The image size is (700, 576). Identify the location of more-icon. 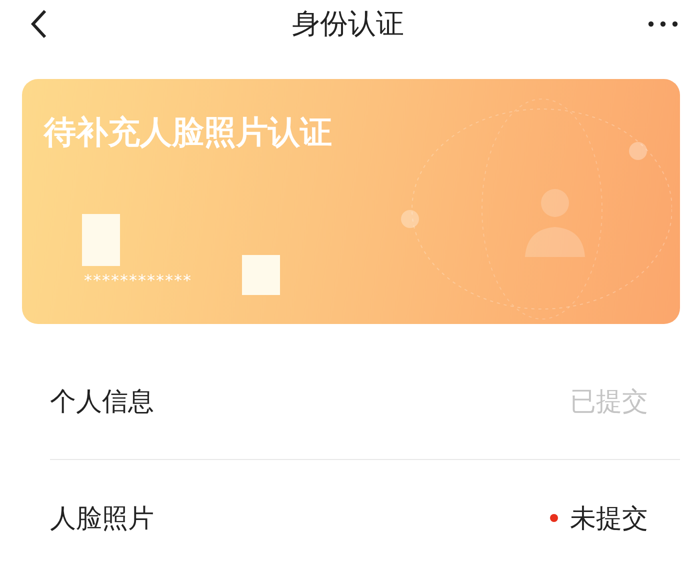
(663, 23).